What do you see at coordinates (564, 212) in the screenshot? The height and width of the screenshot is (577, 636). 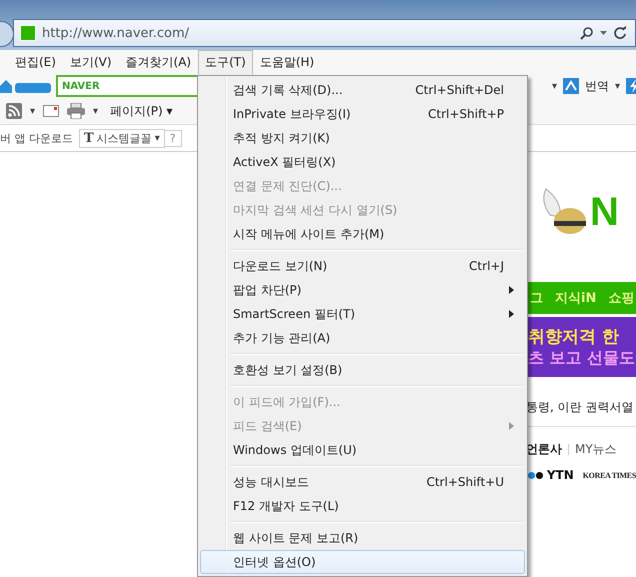 I see `winged-helmet-icon` at bounding box center [564, 212].